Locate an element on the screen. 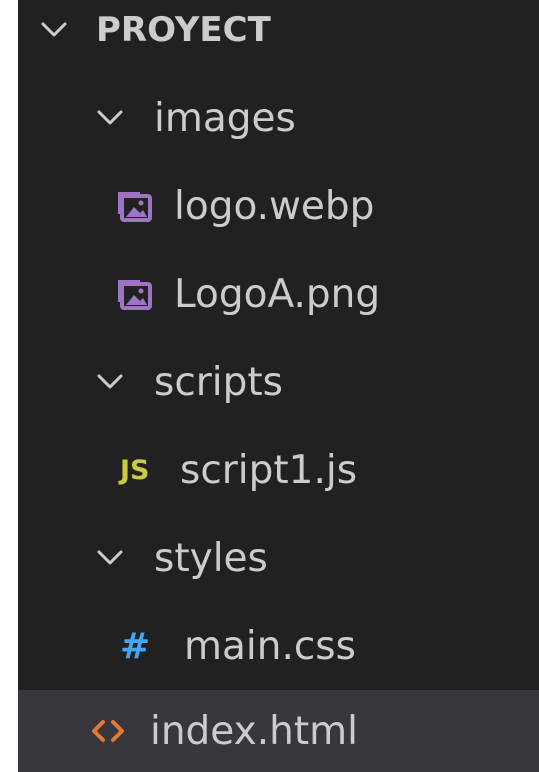  folder-styles: styles is located at coordinates (278, 558).